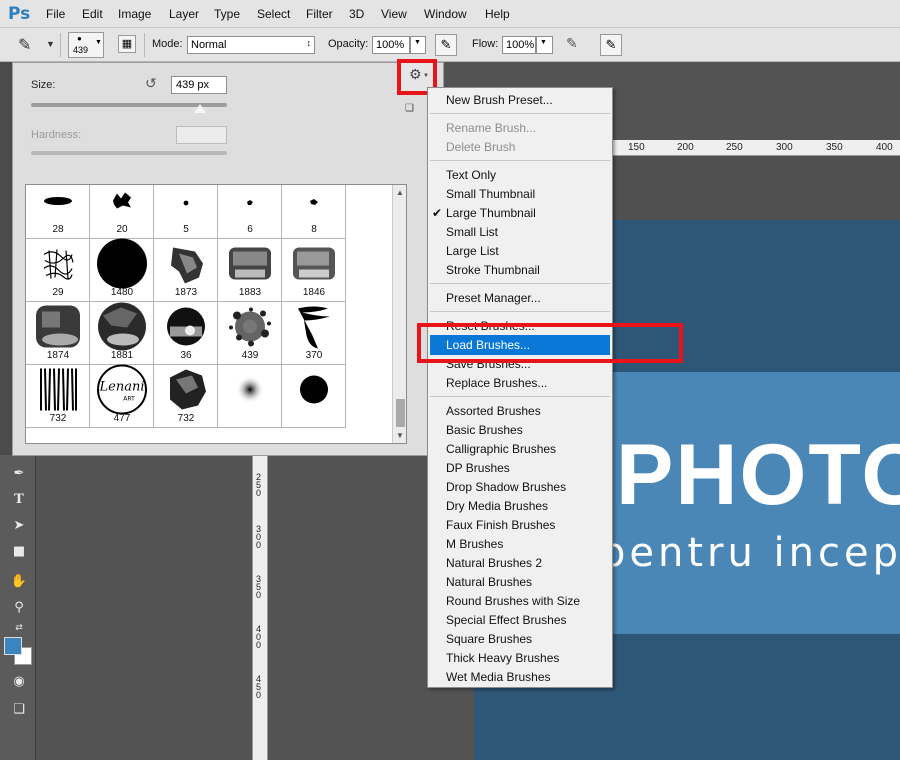  Describe the element at coordinates (58, 270) in the screenshot. I see `brush-thumbnail: 29` at that location.